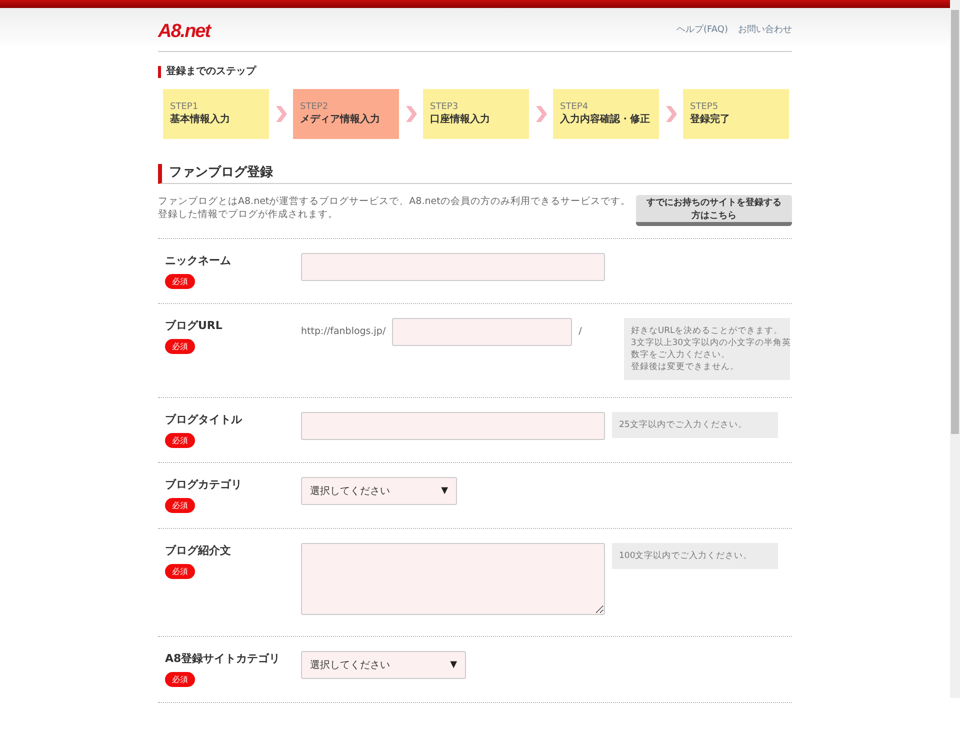 This screenshot has height=729, width=960. I want to click on section-heading: 登録までのステップ, so click(475, 72).